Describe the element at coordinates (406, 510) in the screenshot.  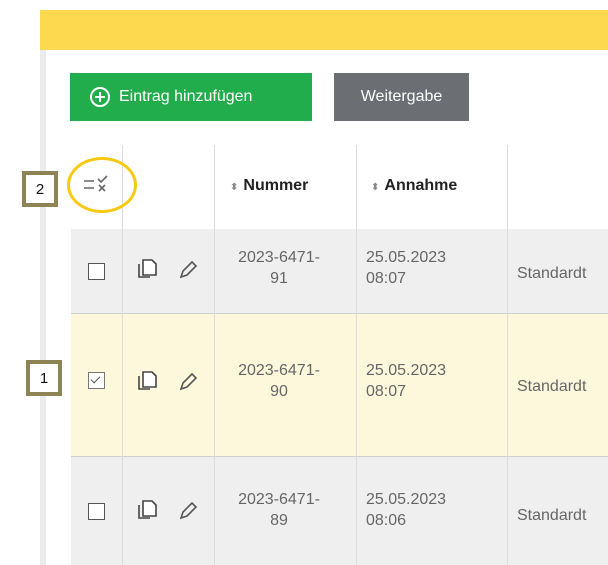
I see `entry-date: 25.05.2023 08:06` at that location.